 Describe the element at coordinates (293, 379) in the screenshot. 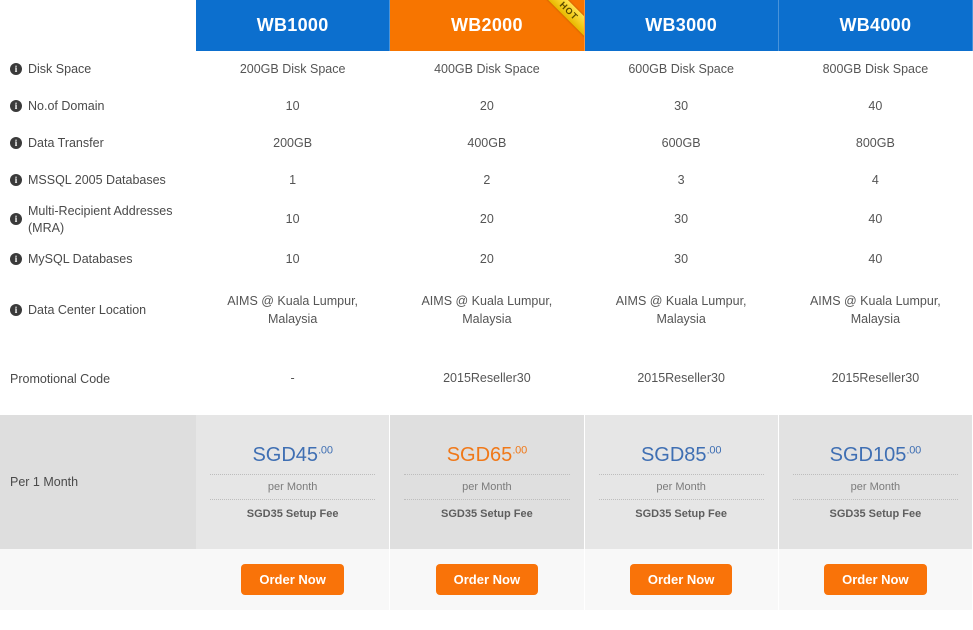

I see `cell-wb1000: -` at that location.